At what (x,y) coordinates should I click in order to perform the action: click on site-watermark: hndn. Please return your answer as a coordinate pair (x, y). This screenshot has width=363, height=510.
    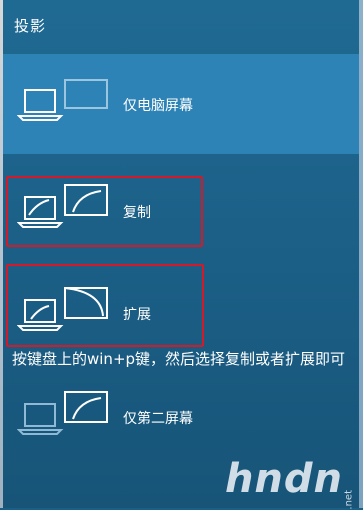
    Looking at the image, I should click on (283, 479).